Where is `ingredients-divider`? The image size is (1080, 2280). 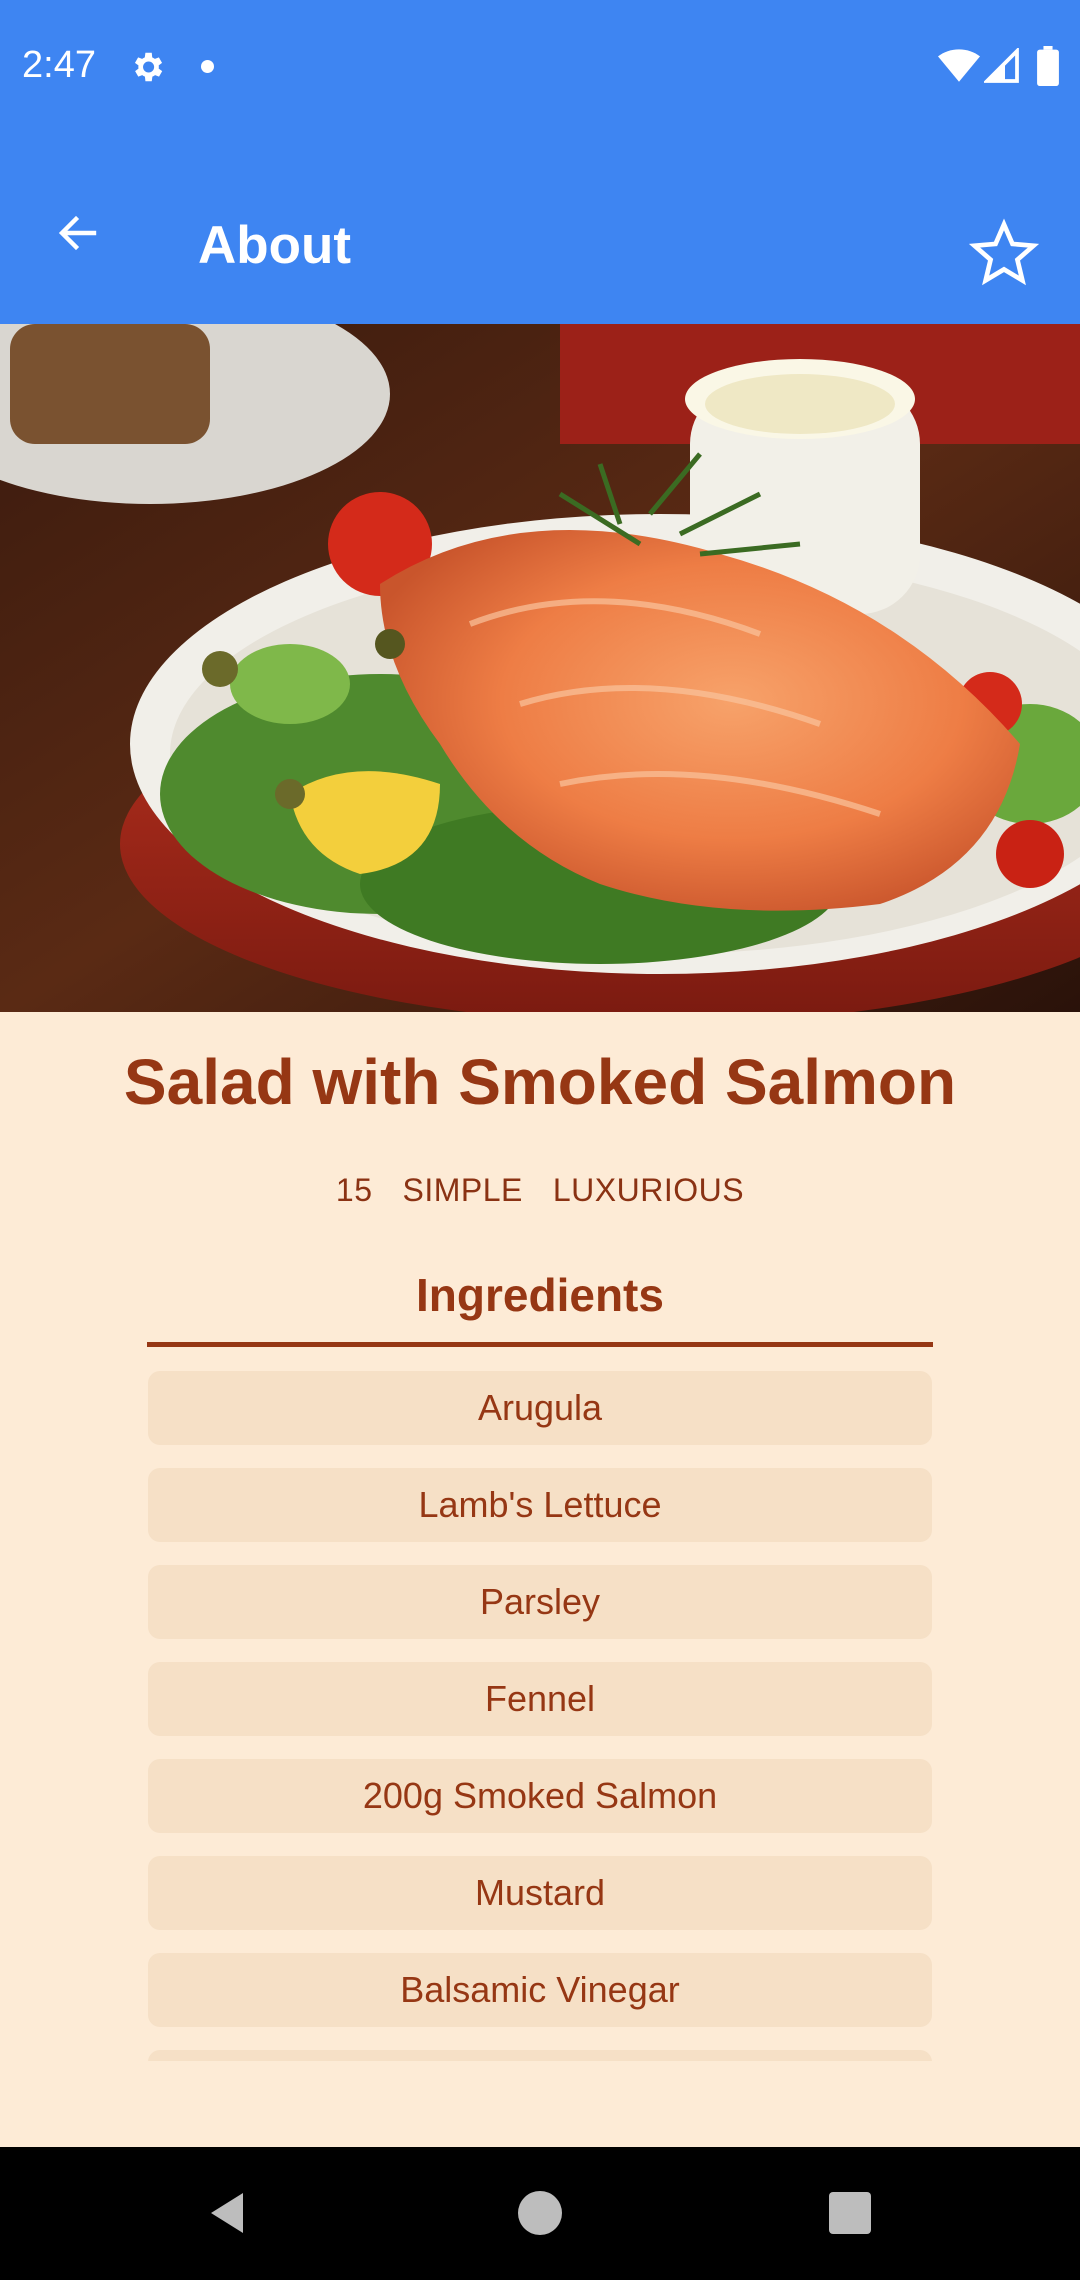 ingredients-divider is located at coordinates (540, 1344).